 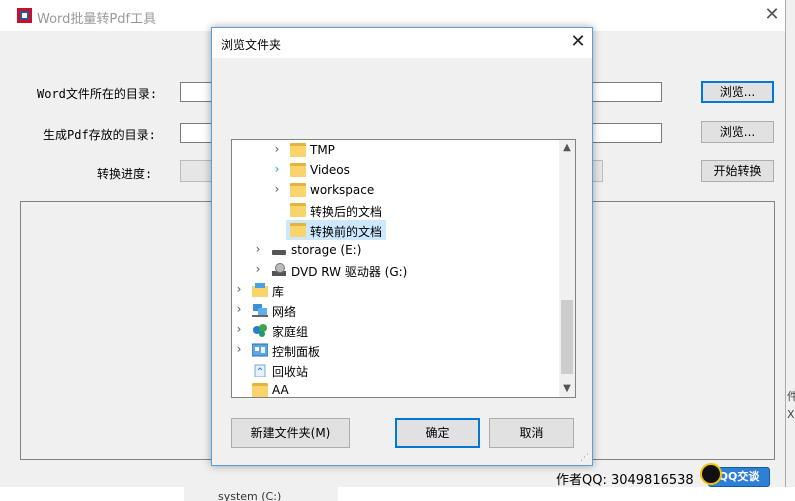 I want to click on source-dir-label: Word文件所在的目录:, so click(x=97, y=94).